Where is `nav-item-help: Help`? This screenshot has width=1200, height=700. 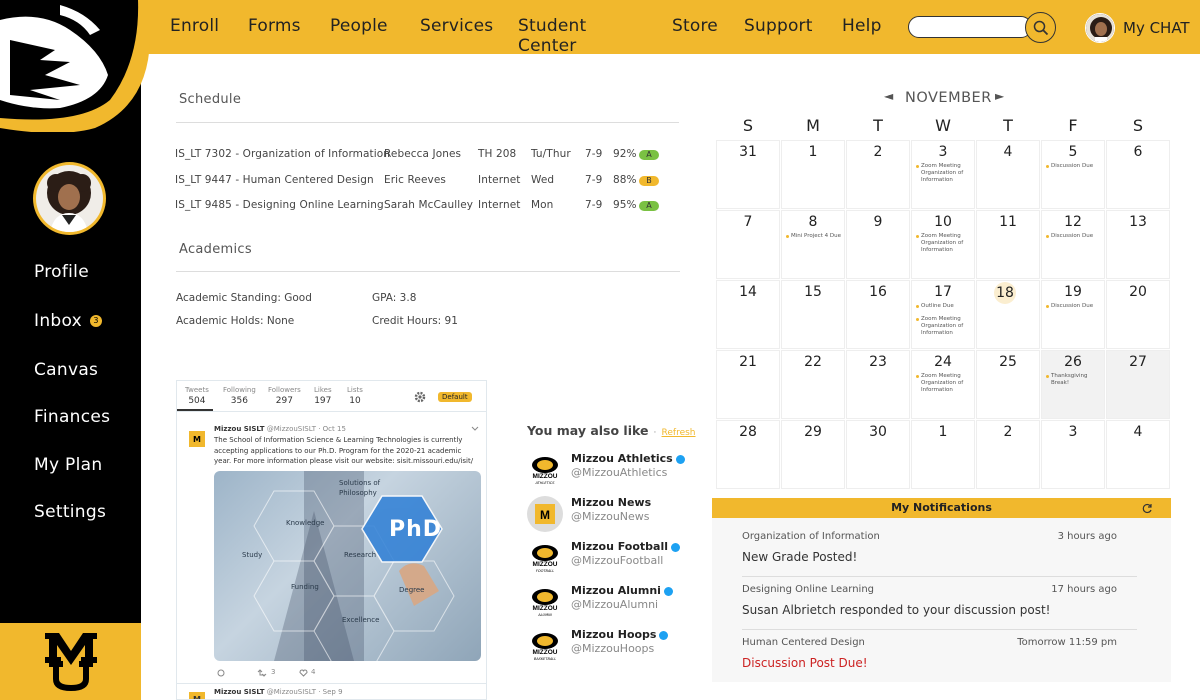 nav-item-help: Help is located at coordinates (862, 26).